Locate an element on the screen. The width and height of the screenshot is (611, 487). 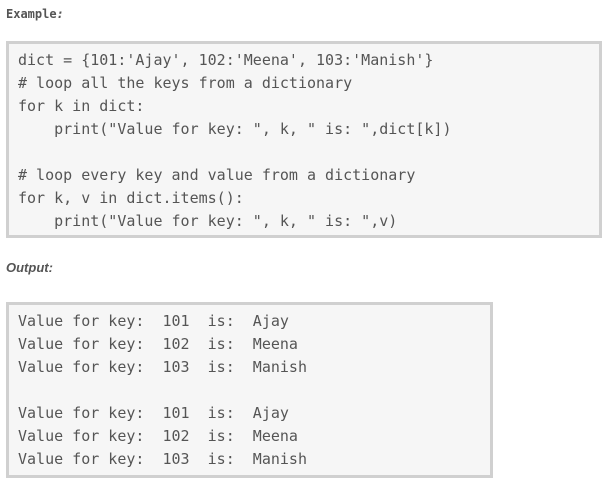
code-line: for k in dict: is located at coordinates (81, 106).